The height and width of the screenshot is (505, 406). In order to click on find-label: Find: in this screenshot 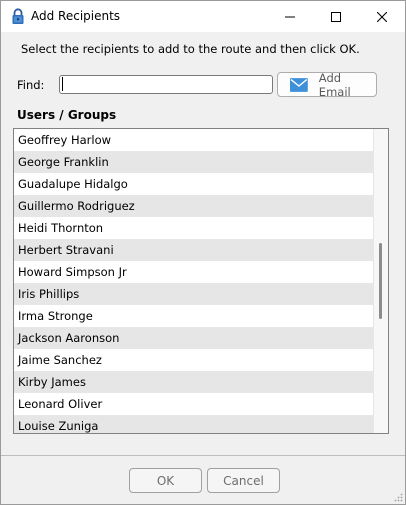, I will do `click(31, 85)`.